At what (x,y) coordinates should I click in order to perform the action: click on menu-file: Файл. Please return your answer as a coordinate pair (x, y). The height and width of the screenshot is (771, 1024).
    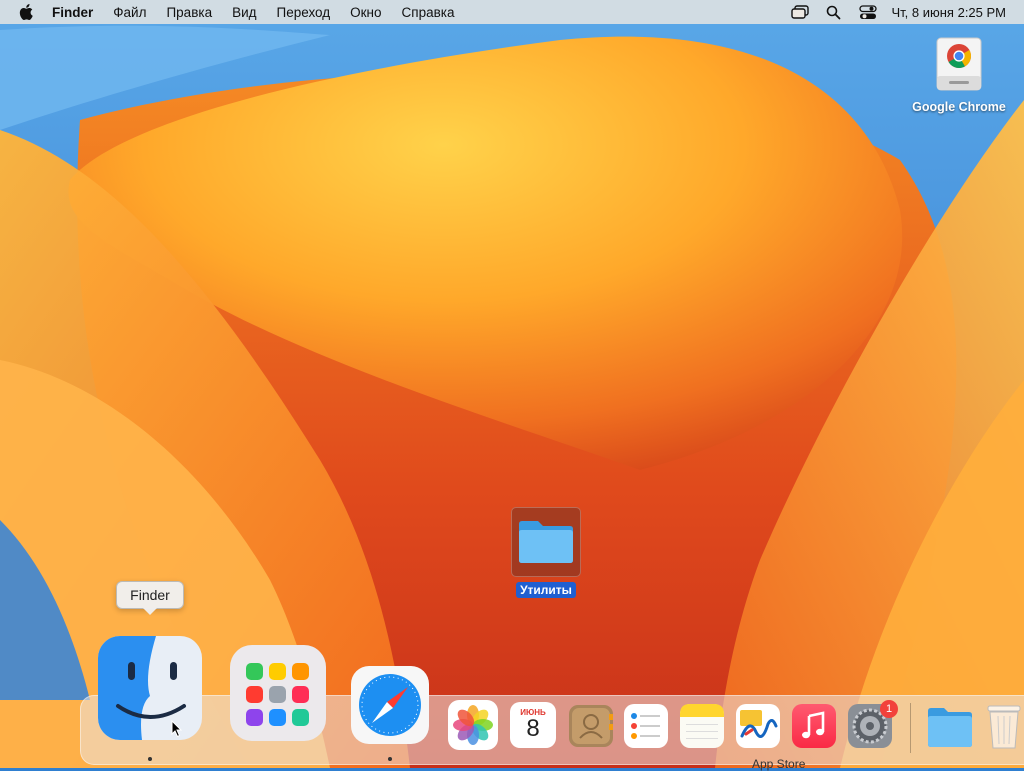
    Looking at the image, I should click on (129, 12).